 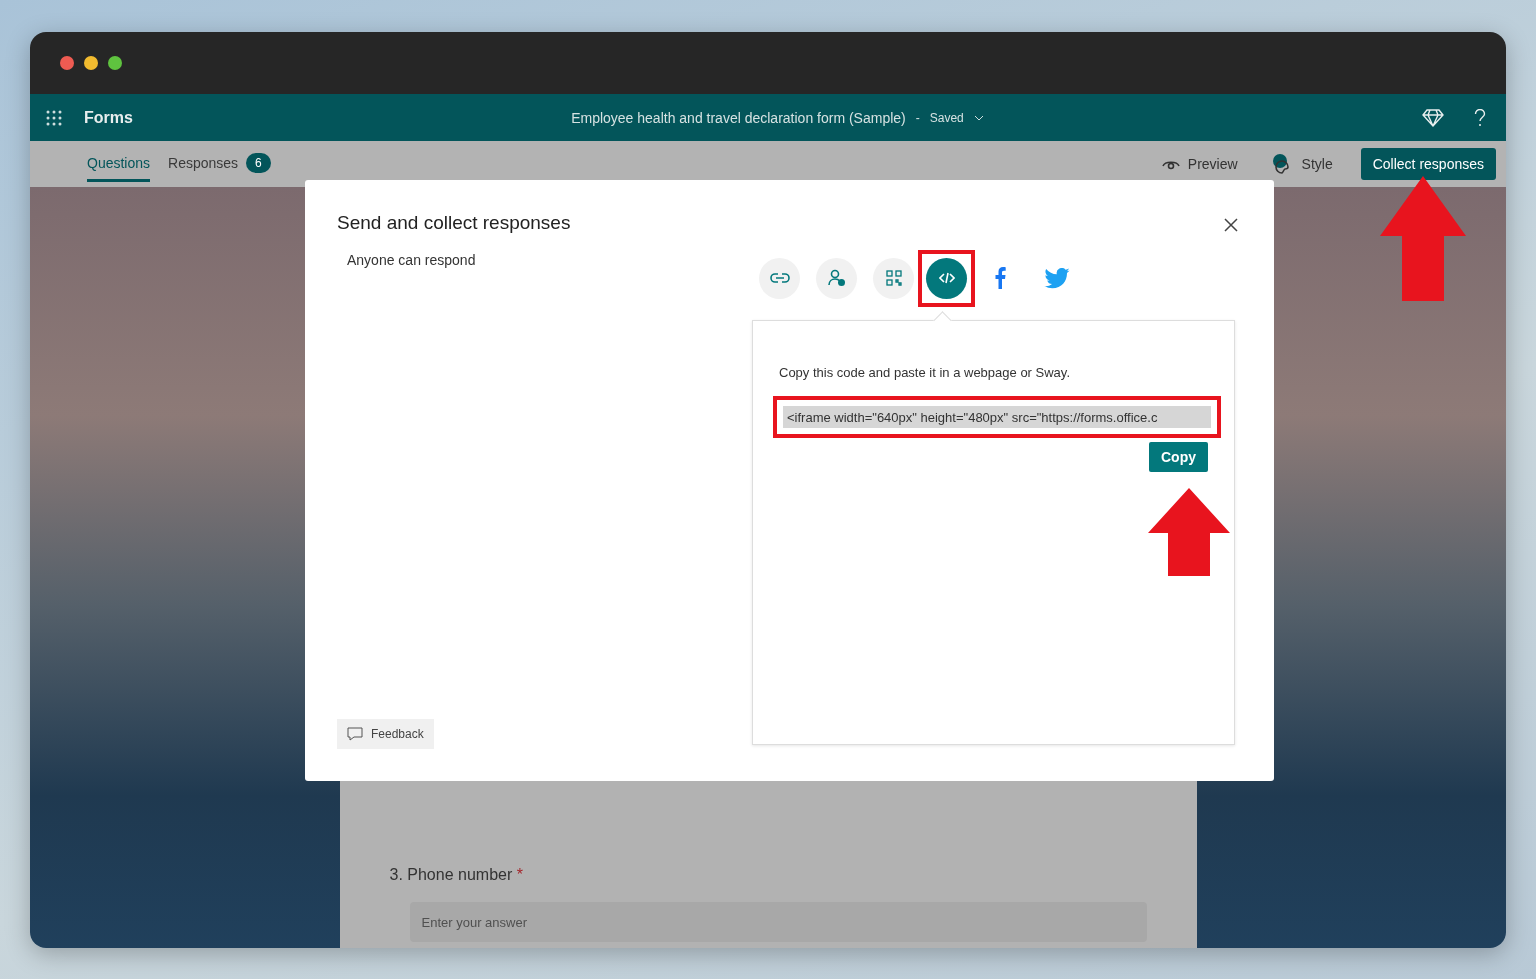 What do you see at coordinates (1428, 164) in the screenshot?
I see `collect-responses-button: Collect responses` at bounding box center [1428, 164].